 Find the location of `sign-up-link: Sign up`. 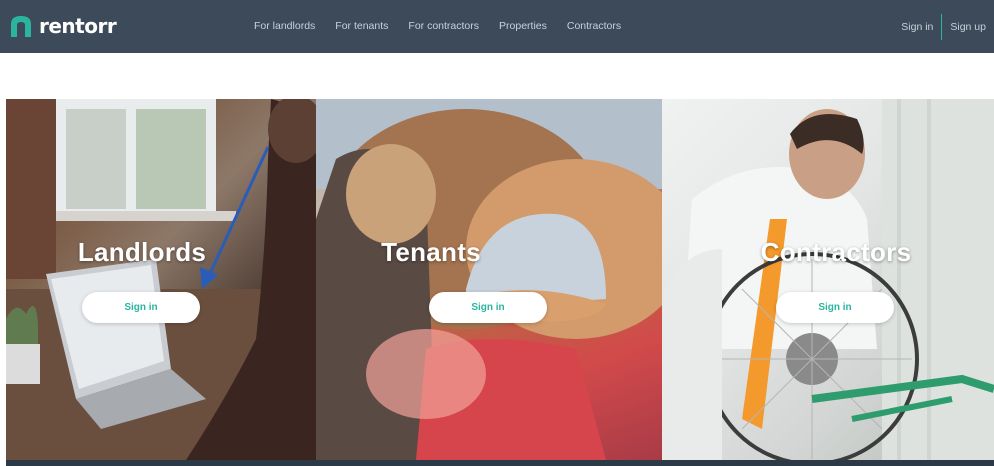

sign-up-link: Sign up is located at coordinates (968, 27).